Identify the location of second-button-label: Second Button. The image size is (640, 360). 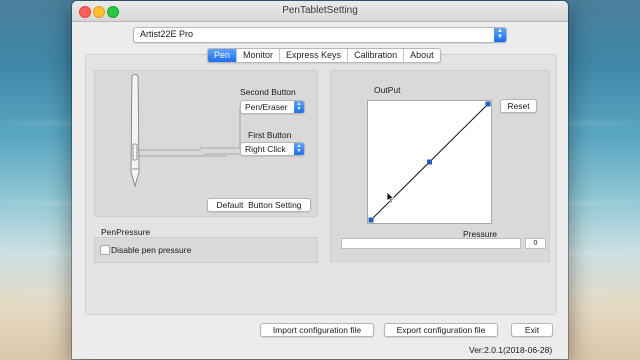
(268, 92).